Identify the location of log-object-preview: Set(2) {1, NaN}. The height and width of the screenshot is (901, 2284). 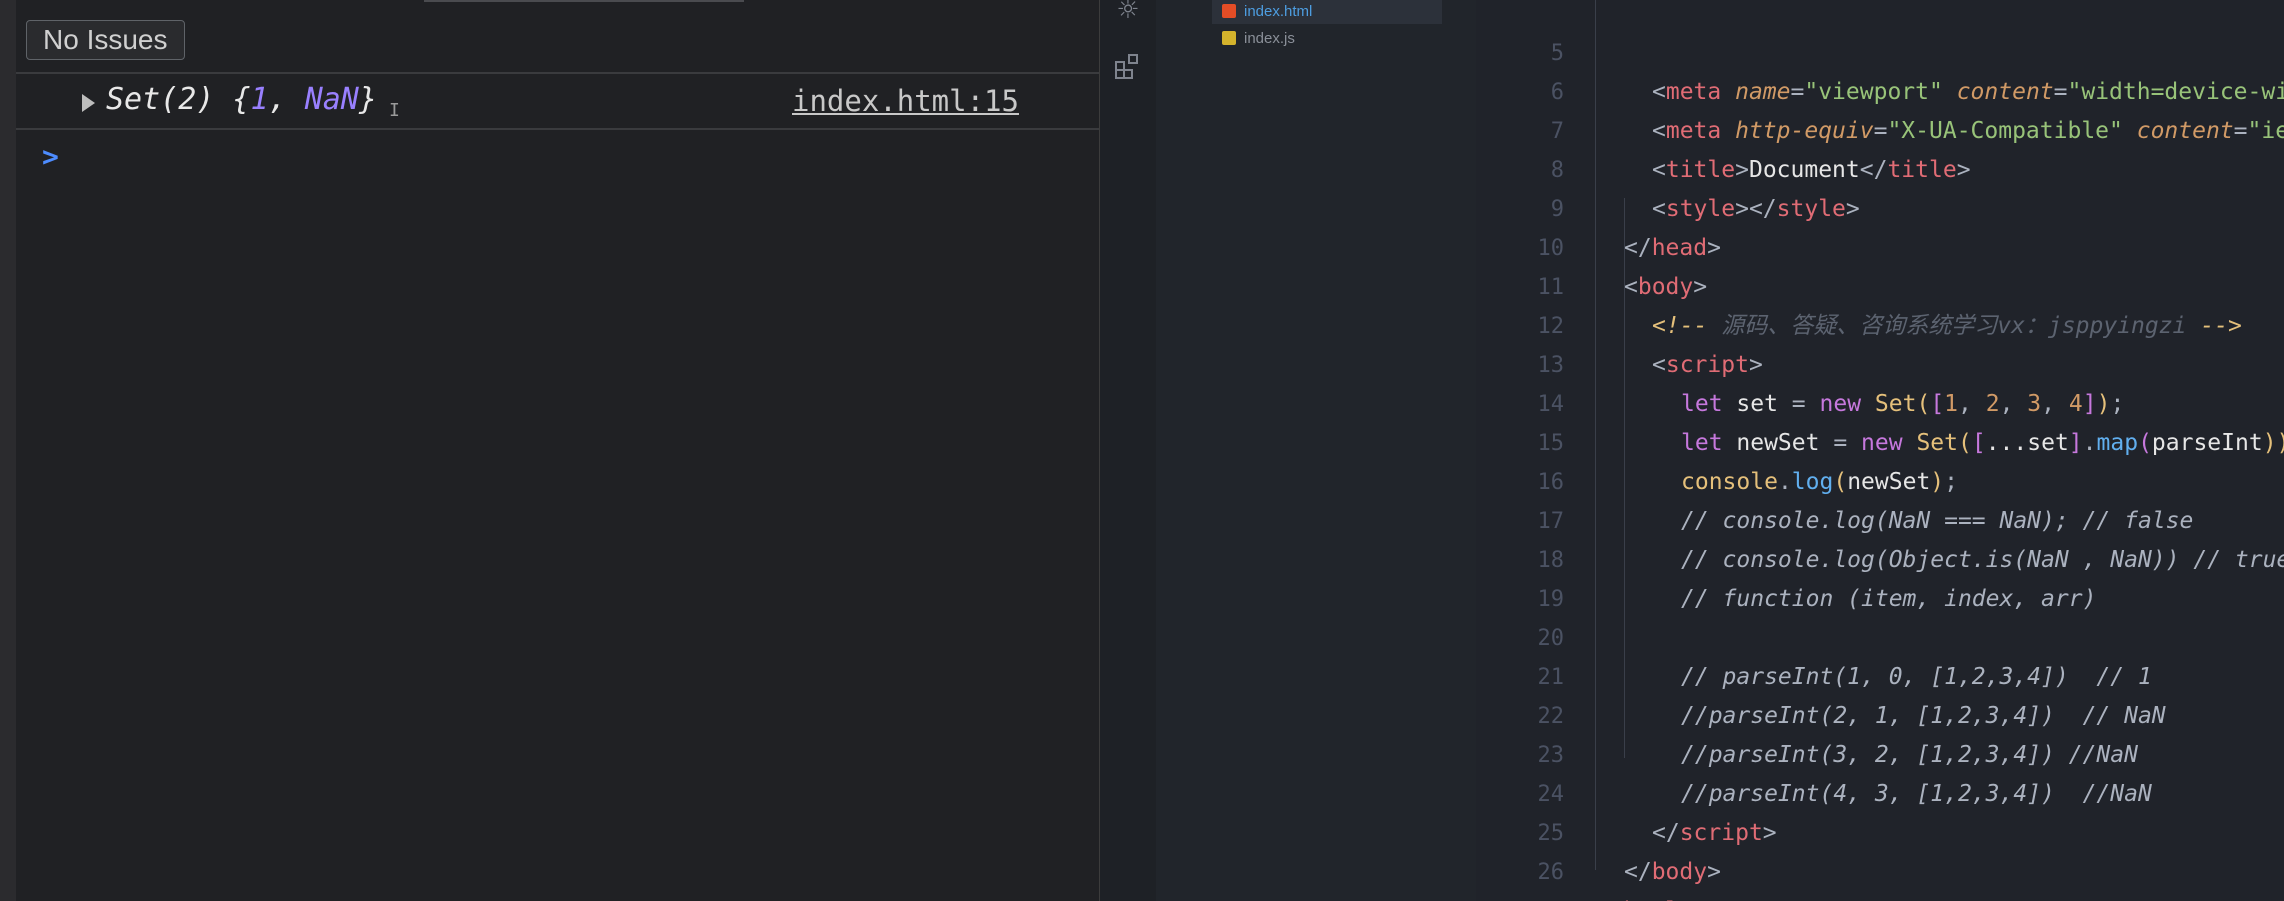
(241, 99).